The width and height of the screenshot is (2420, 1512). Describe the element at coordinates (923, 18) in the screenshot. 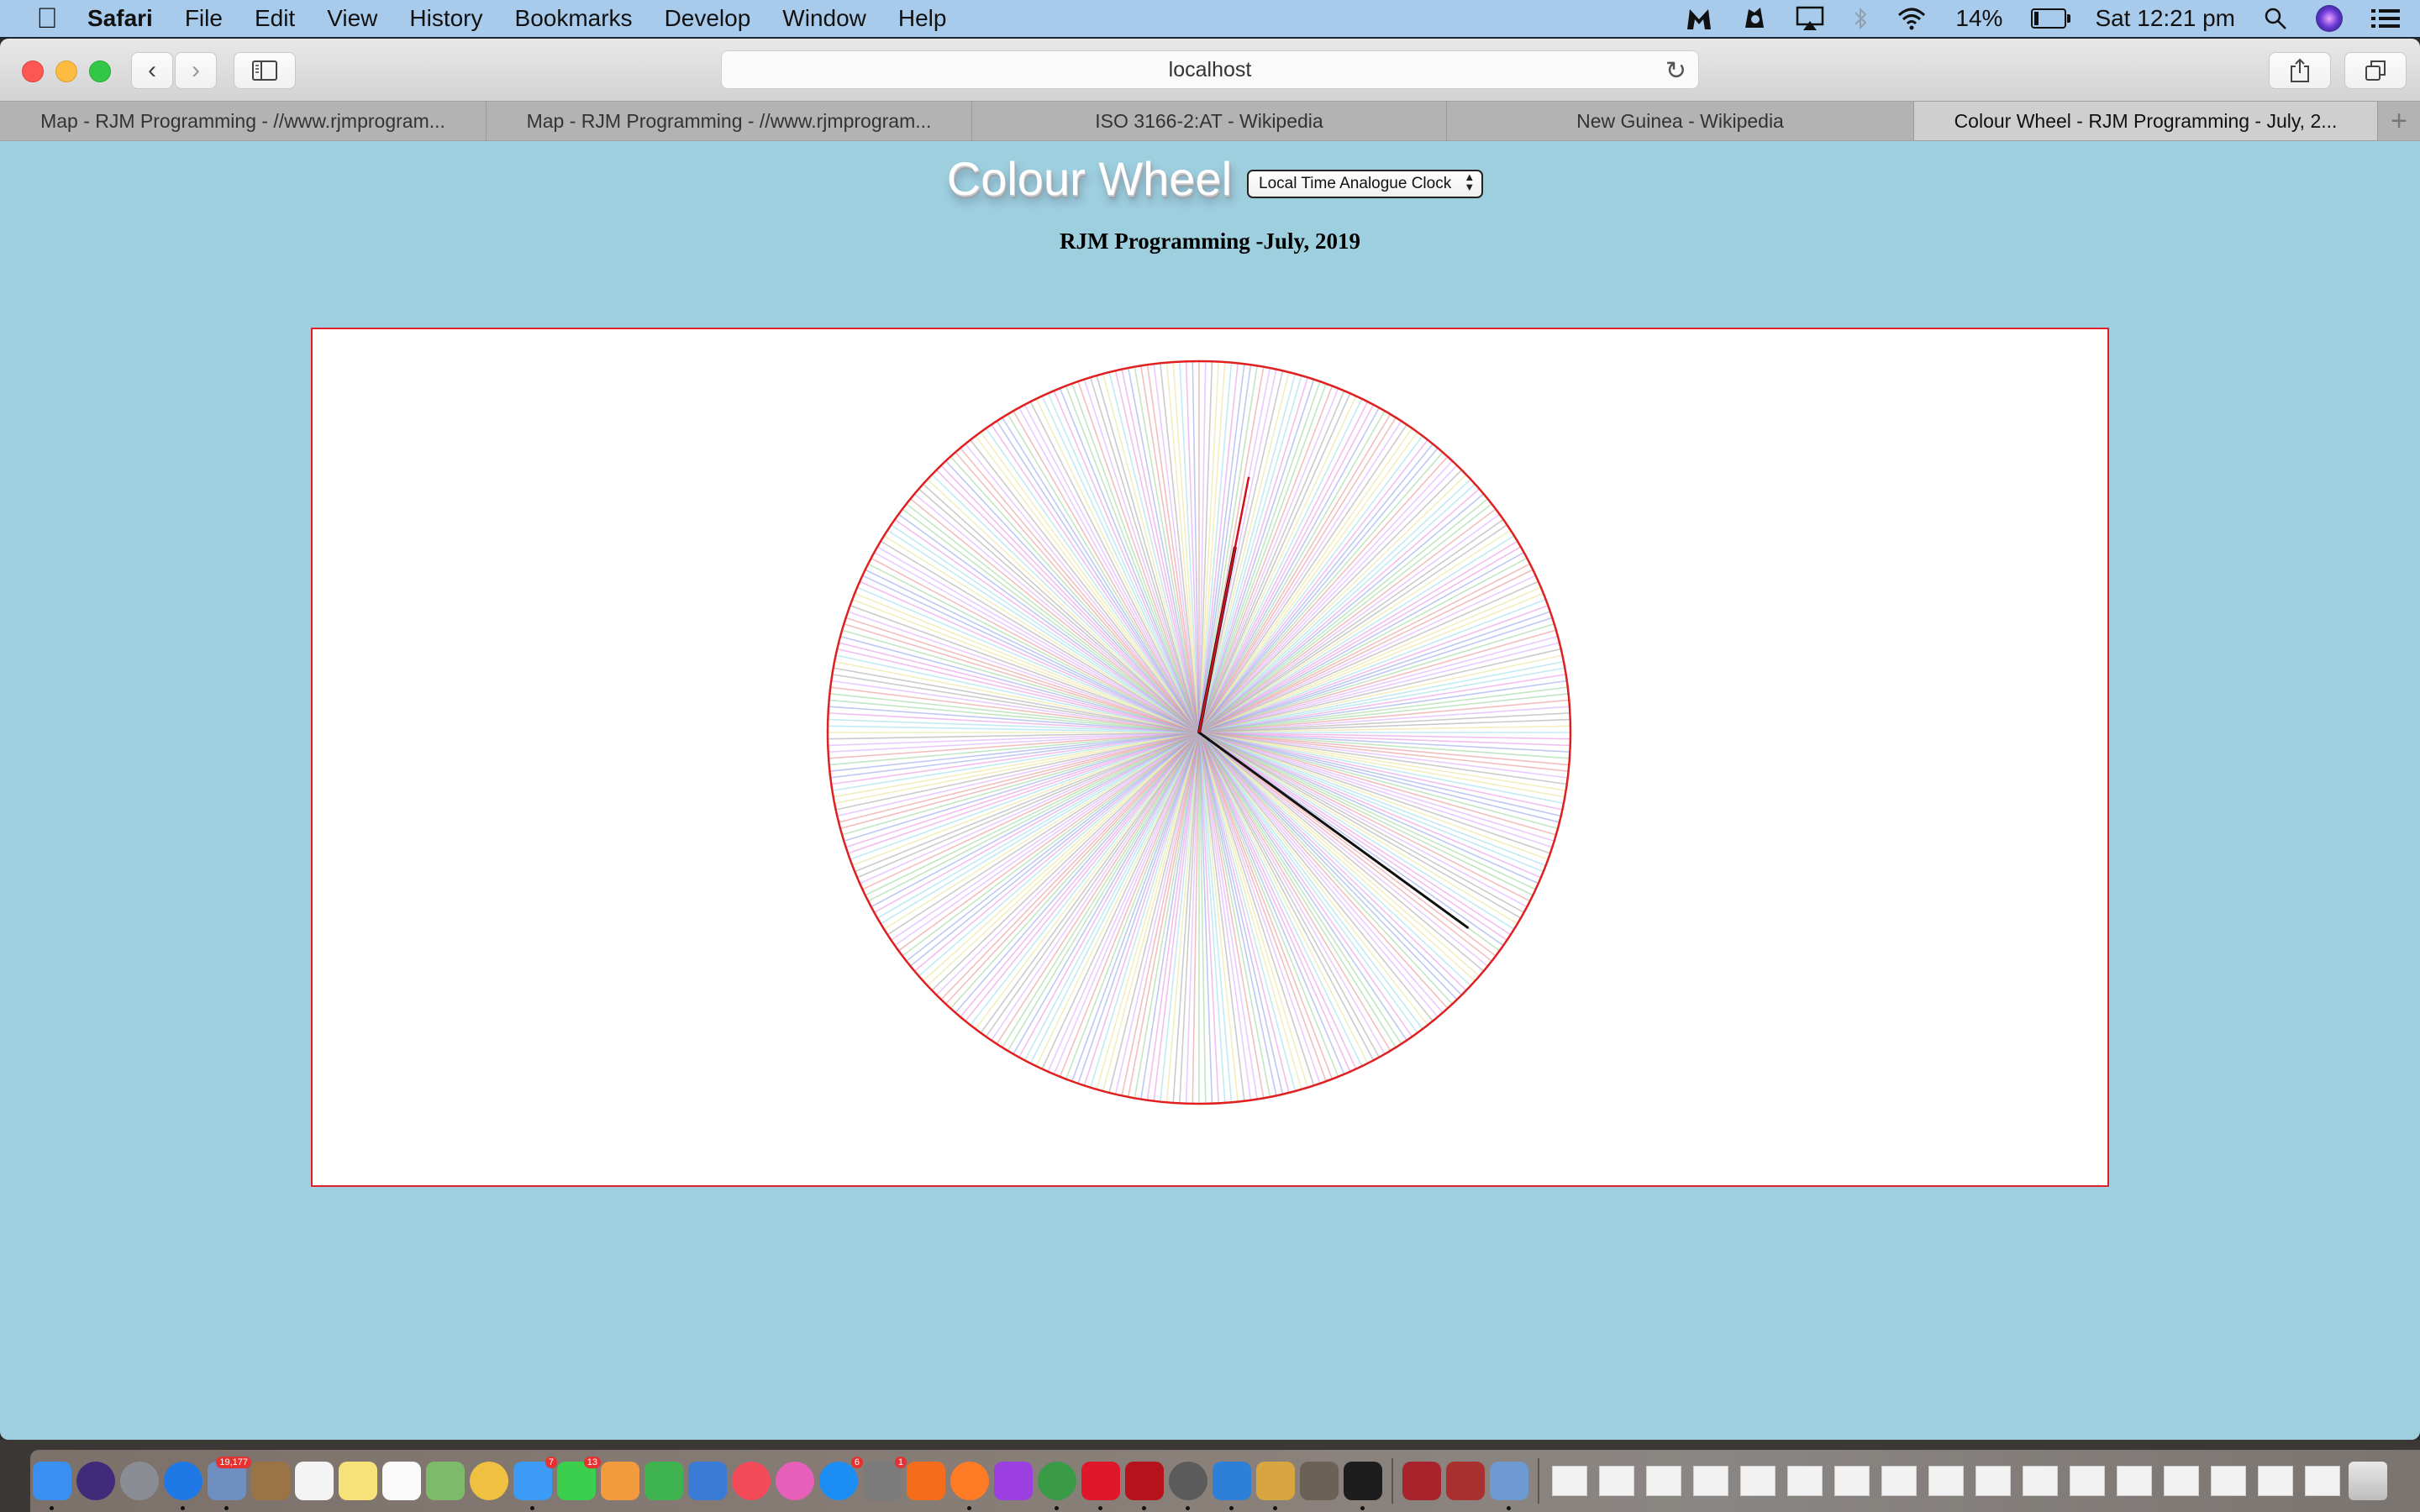

I see `menu-help: Help` at that location.